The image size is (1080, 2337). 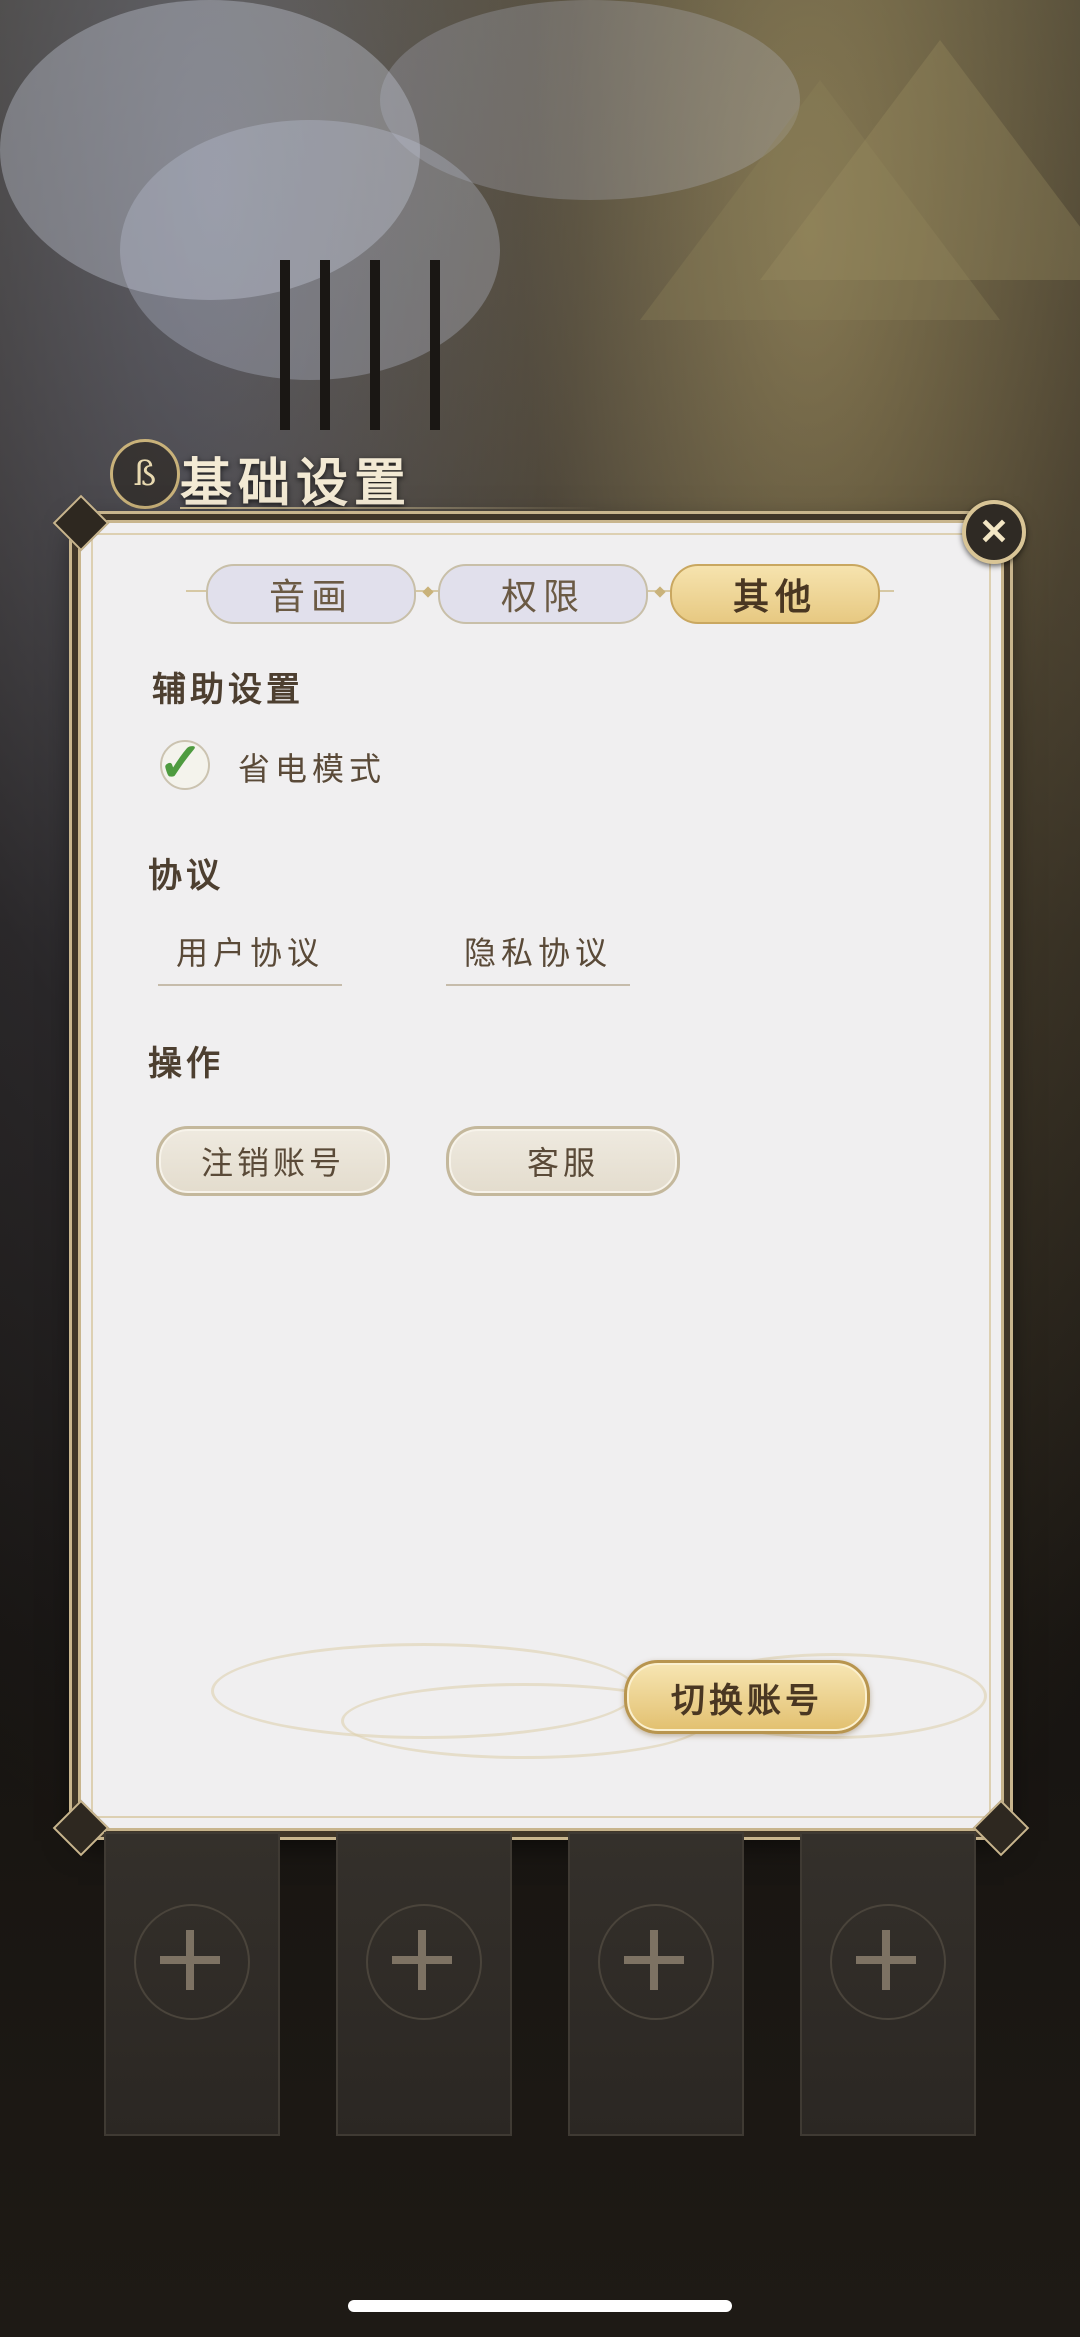 What do you see at coordinates (540, 2306) in the screenshot?
I see `home-indicator` at bounding box center [540, 2306].